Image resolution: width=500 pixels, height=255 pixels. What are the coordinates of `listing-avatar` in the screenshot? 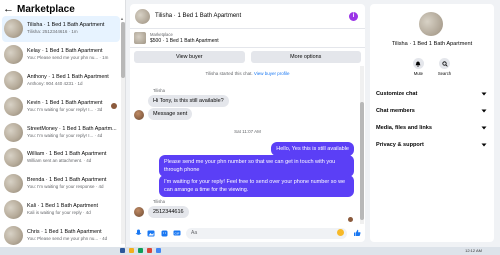 It's located at (431, 24).